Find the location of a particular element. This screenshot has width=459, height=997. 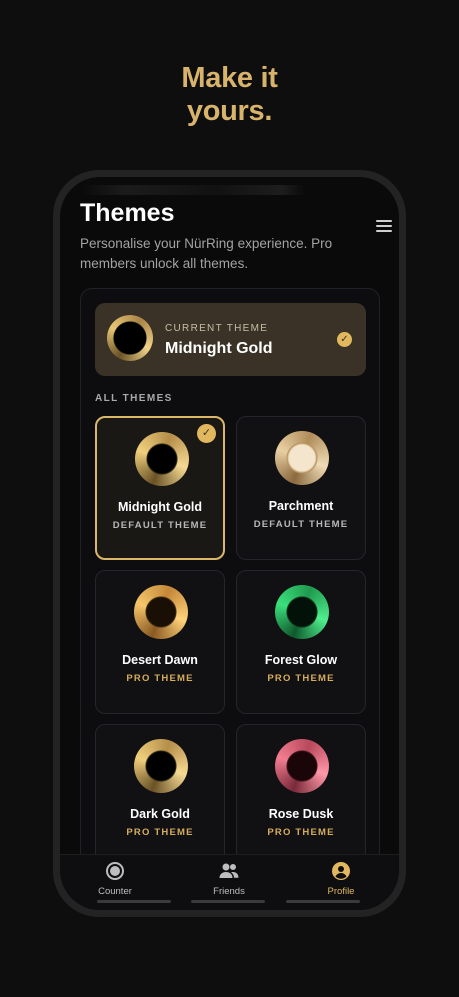

parchment-ring-icon is located at coordinates (302, 458).